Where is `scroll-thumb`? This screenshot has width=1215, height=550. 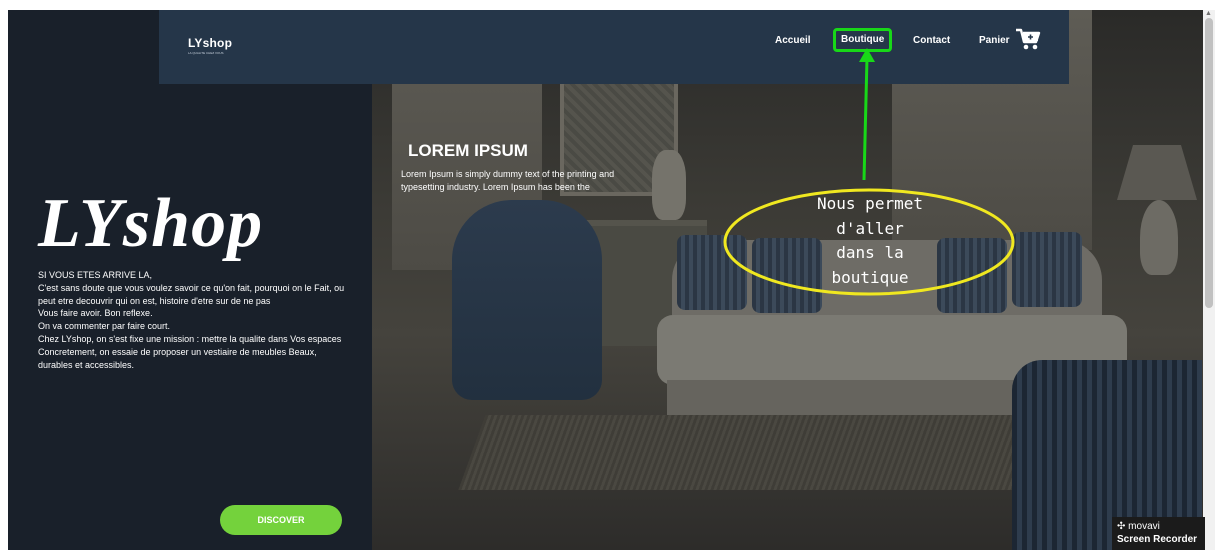 scroll-thumb is located at coordinates (1209, 163).